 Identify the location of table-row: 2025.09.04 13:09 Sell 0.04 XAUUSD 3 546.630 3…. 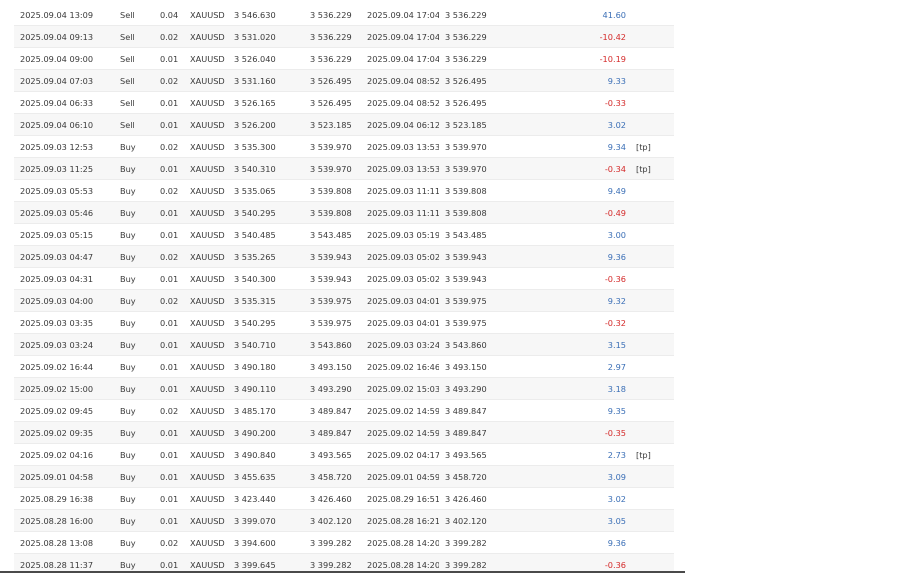
(344, 15).